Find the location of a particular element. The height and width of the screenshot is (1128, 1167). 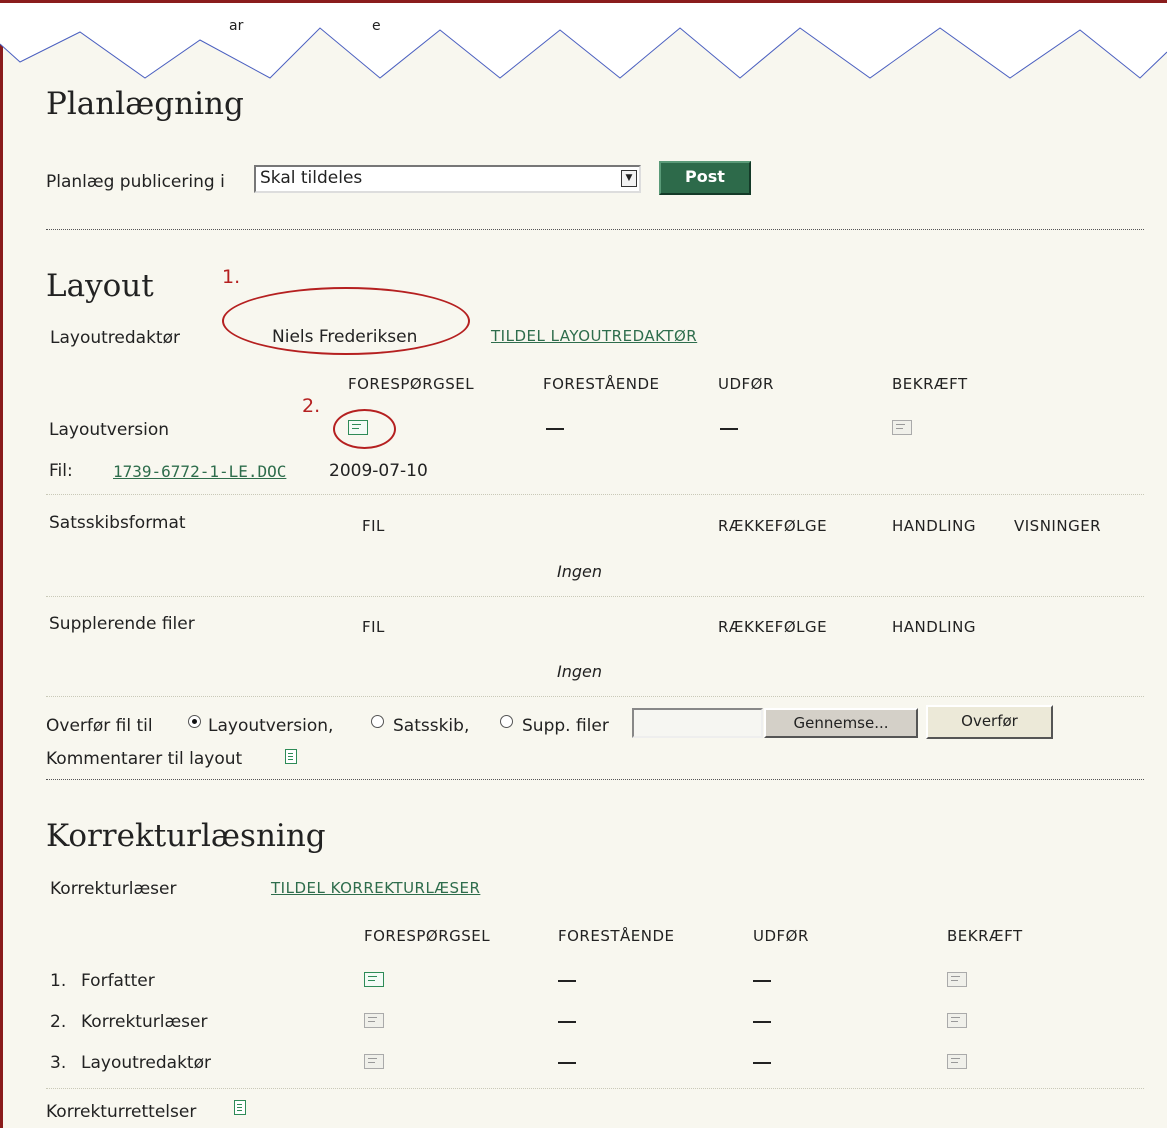

layout-comments-label: Kommentarer til layout is located at coordinates (144, 759).